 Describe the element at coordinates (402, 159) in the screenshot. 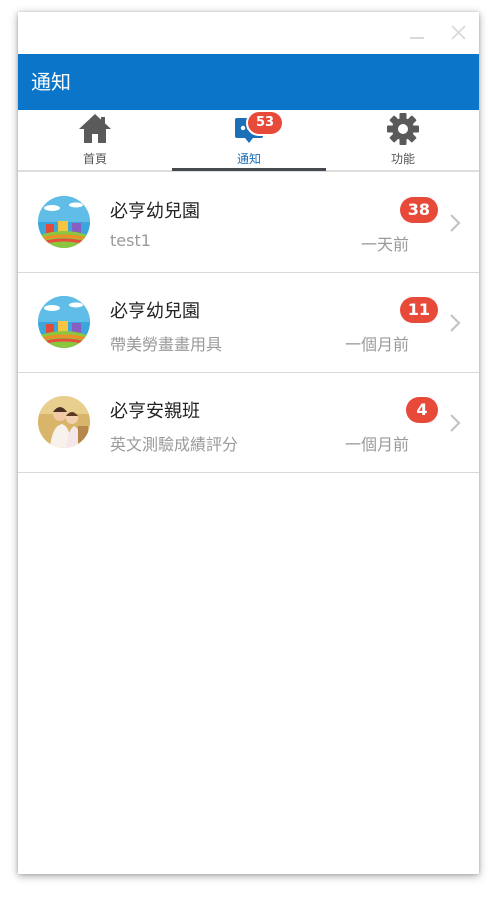

I see `tab-functions-label: 功能` at that location.